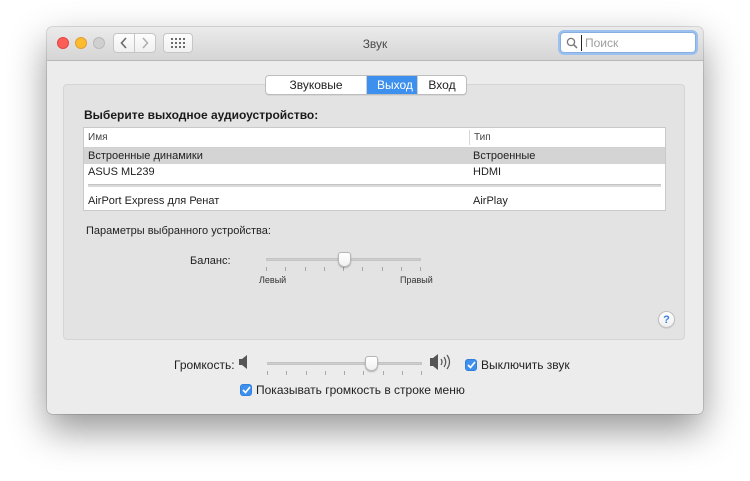 The width and height of the screenshot is (750, 481). I want to click on search-icon, so click(573, 43).